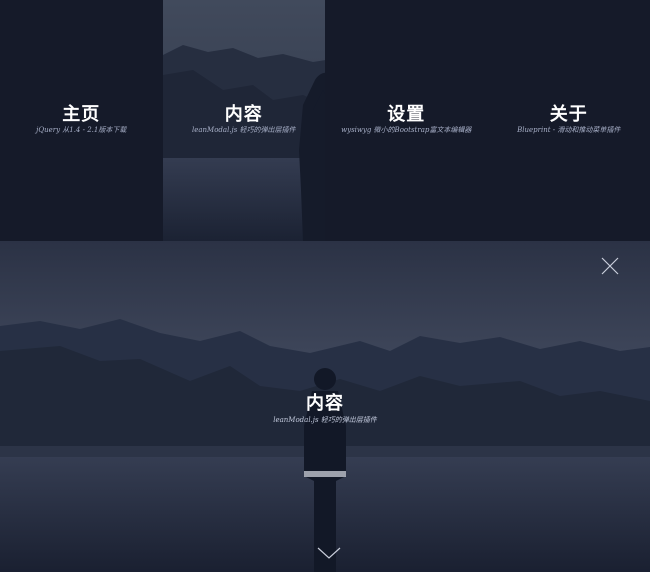 Image resolution: width=650 pixels, height=572 pixels. I want to click on chevron-down-icon, so click(329, 553).